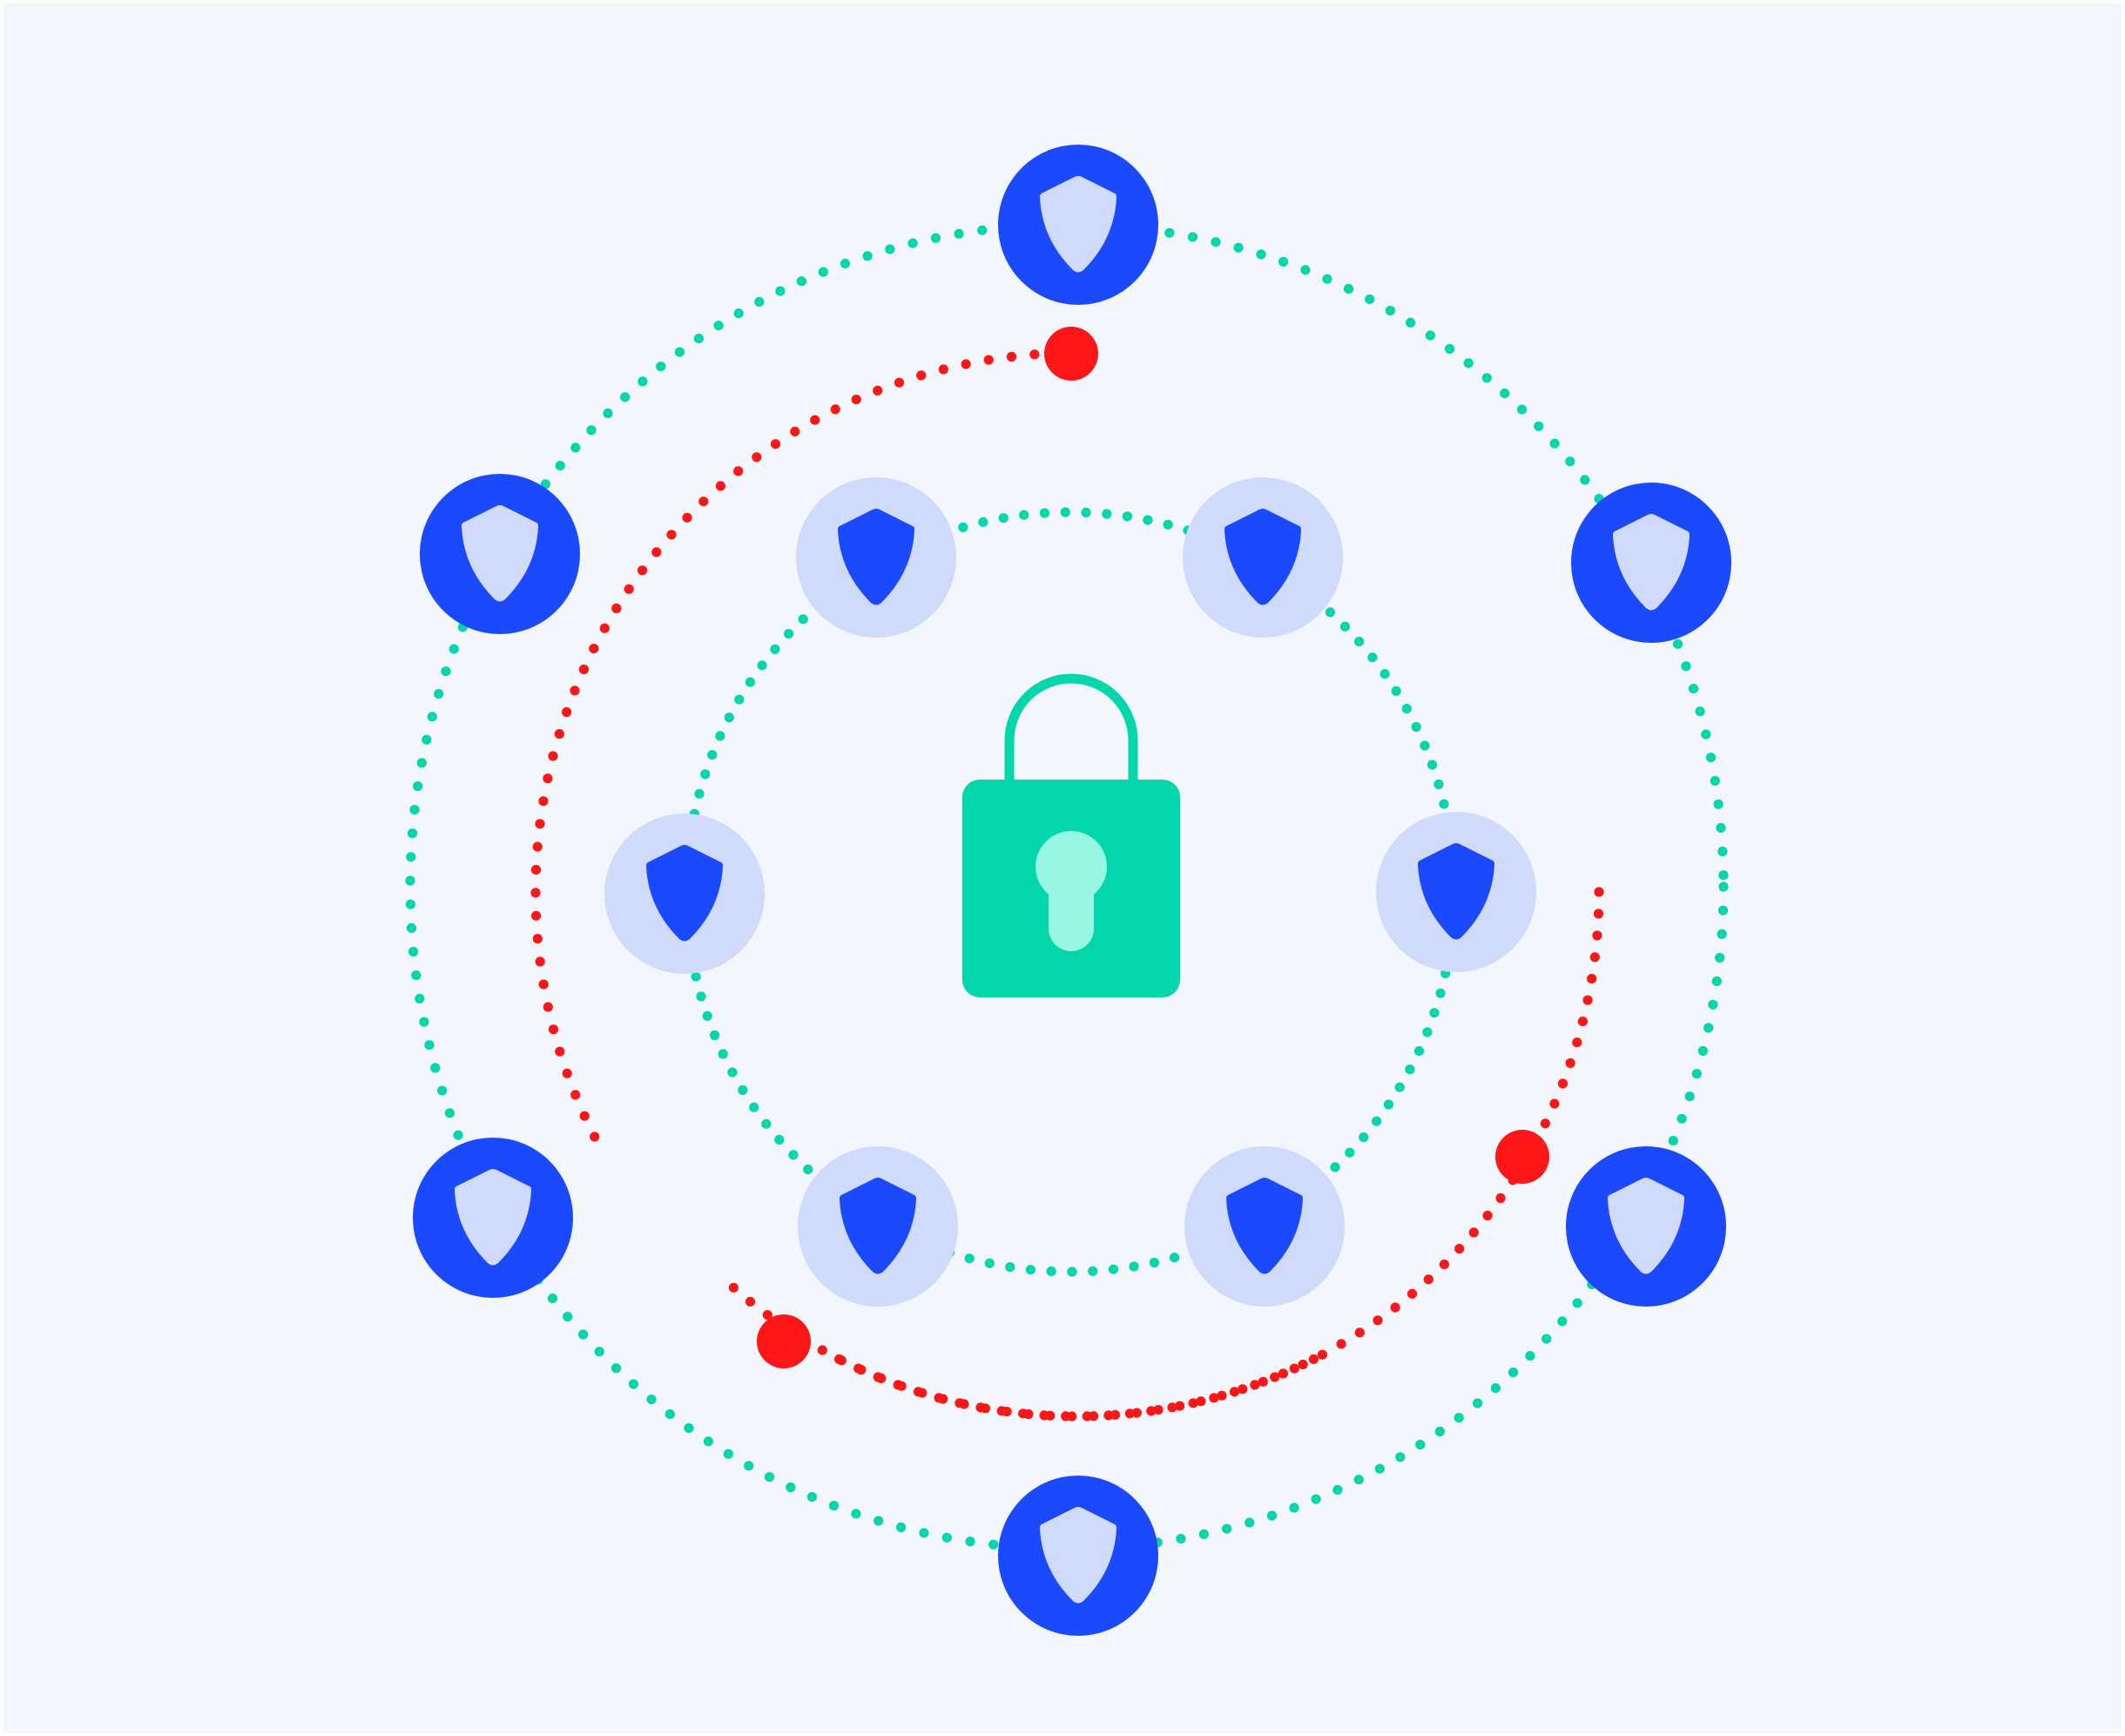  I want to click on threat-dot-bottom-left, so click(784, 1341).